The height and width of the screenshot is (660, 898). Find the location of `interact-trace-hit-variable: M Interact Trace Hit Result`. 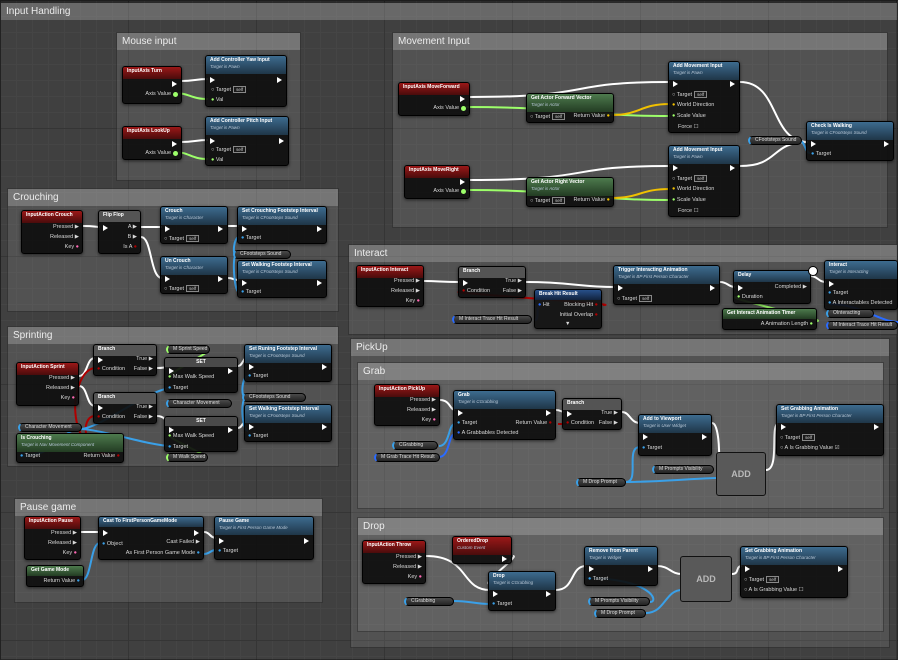

interact-trace-hit-variable: M Interact Trace Hit Result is located at coordinates (492, 319).